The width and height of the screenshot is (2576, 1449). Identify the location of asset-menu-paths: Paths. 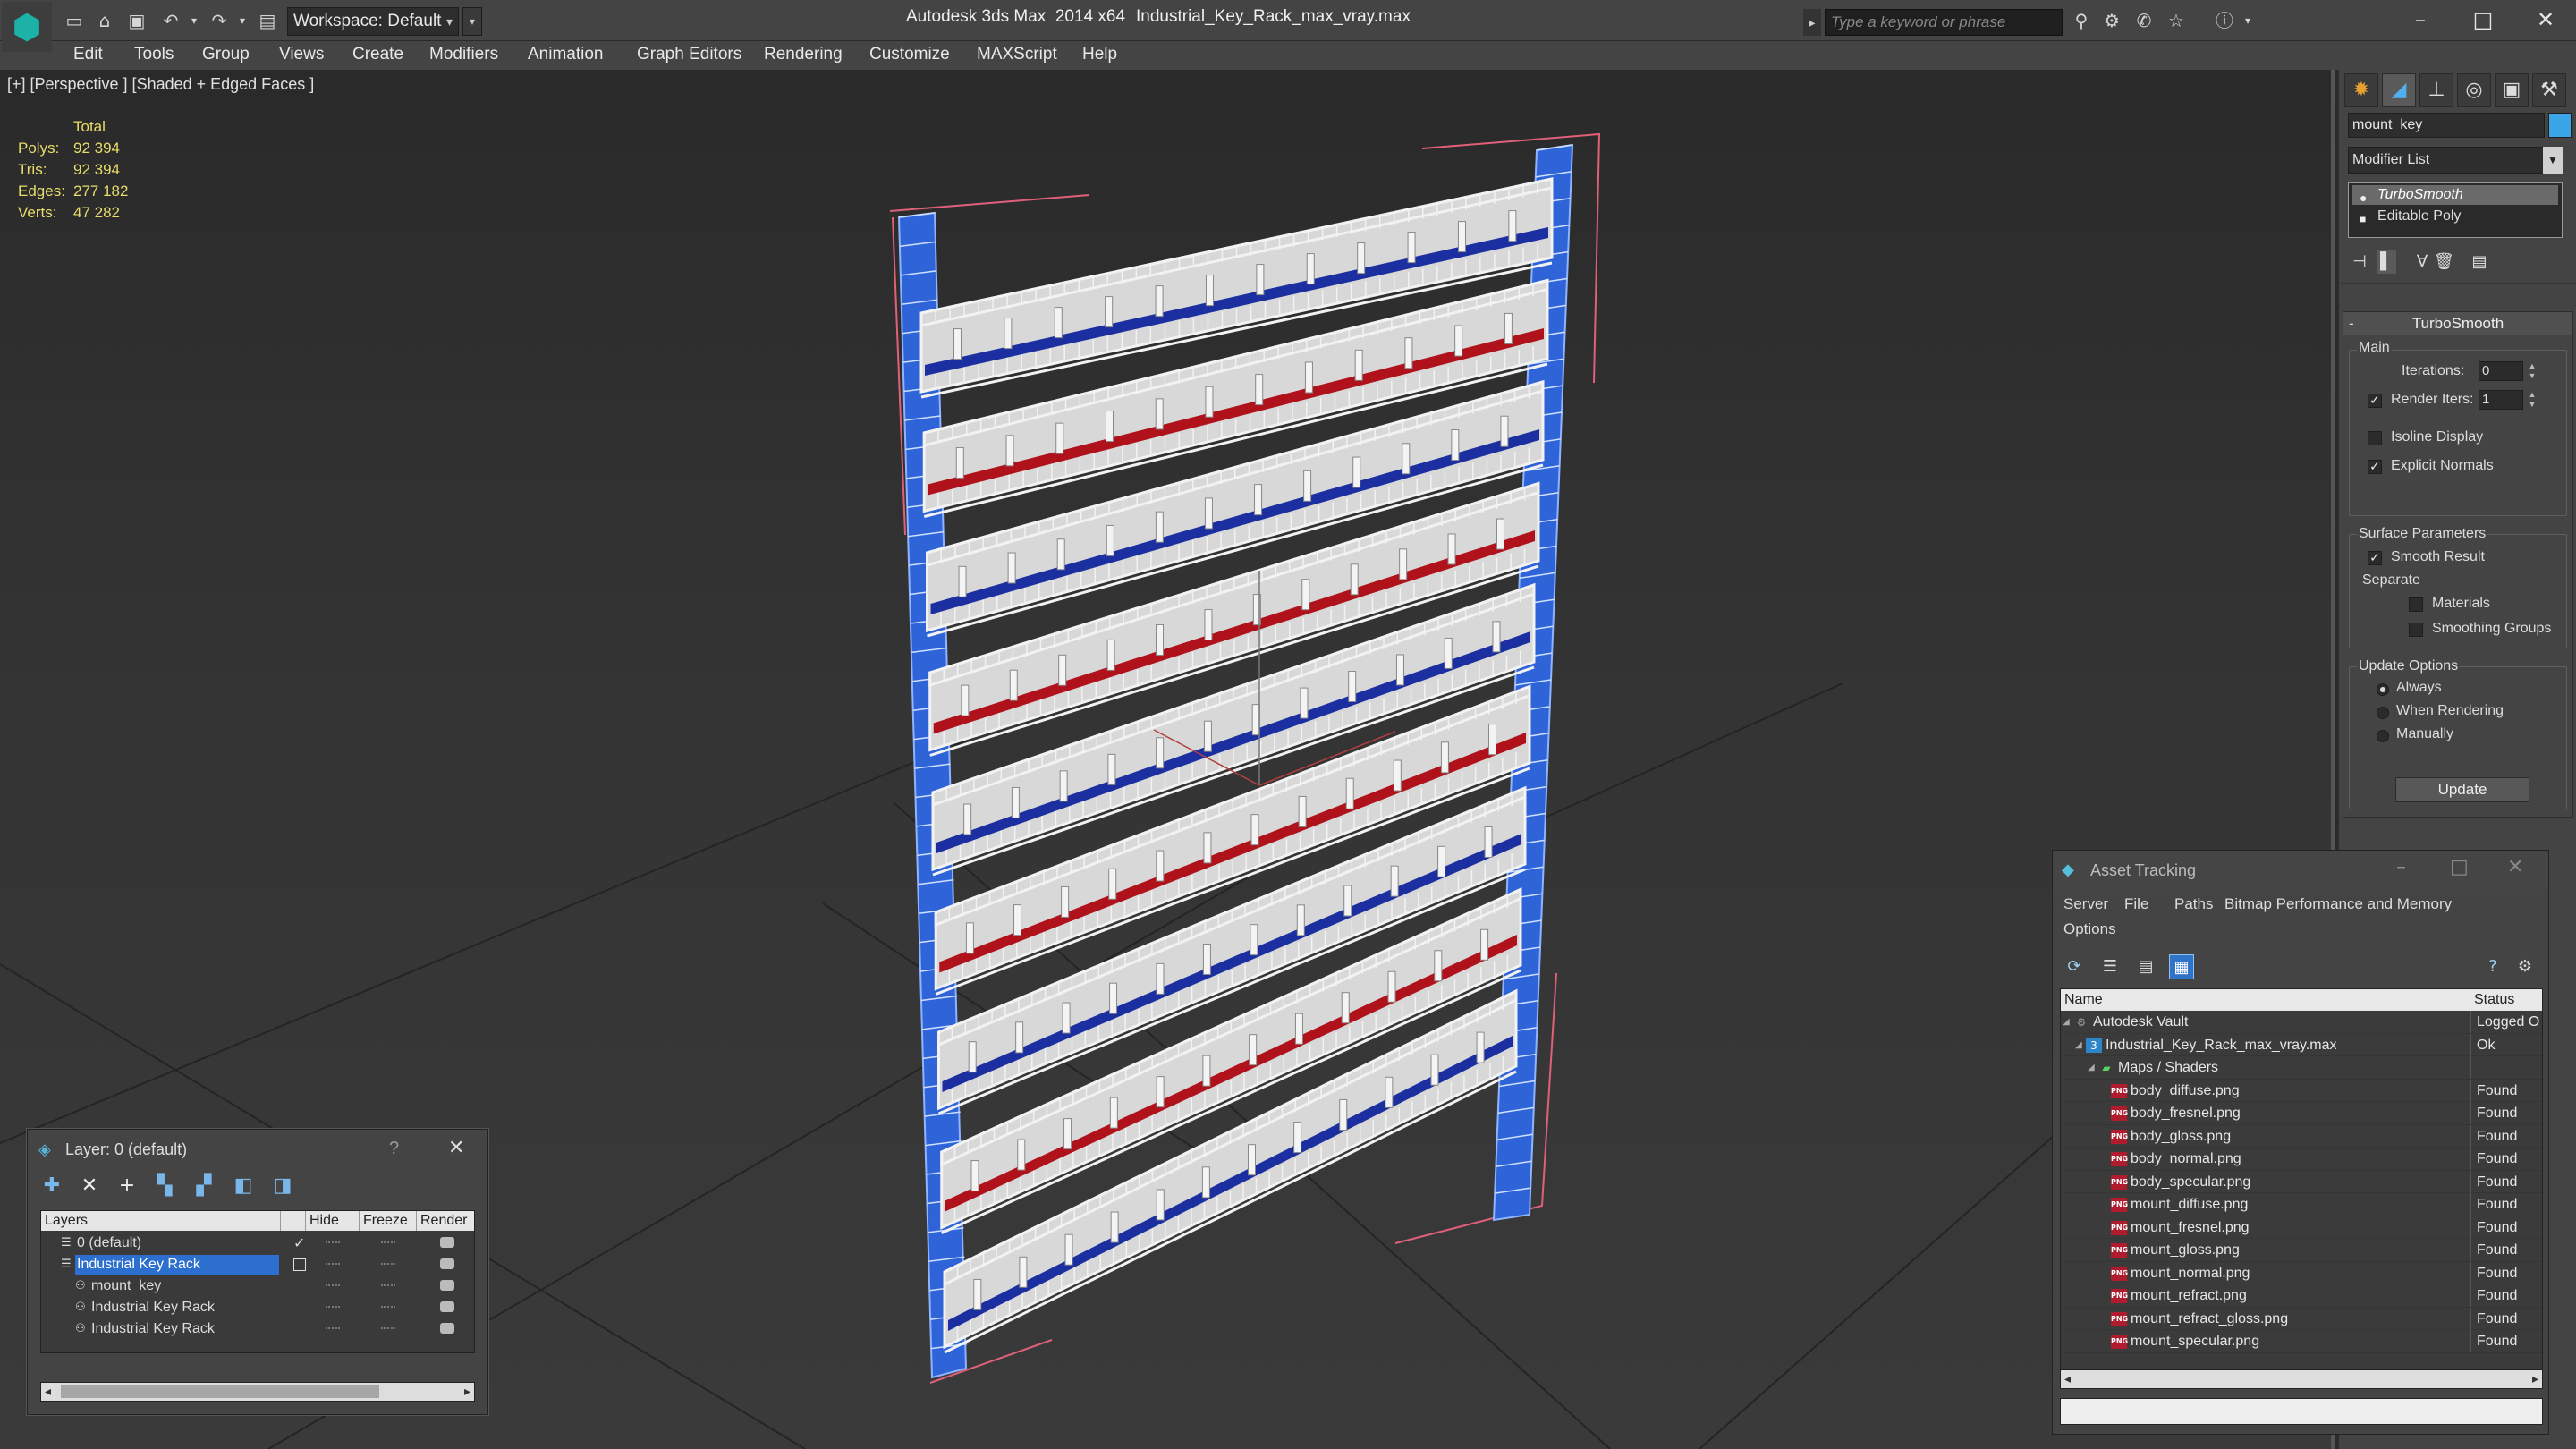
(2193, 904).